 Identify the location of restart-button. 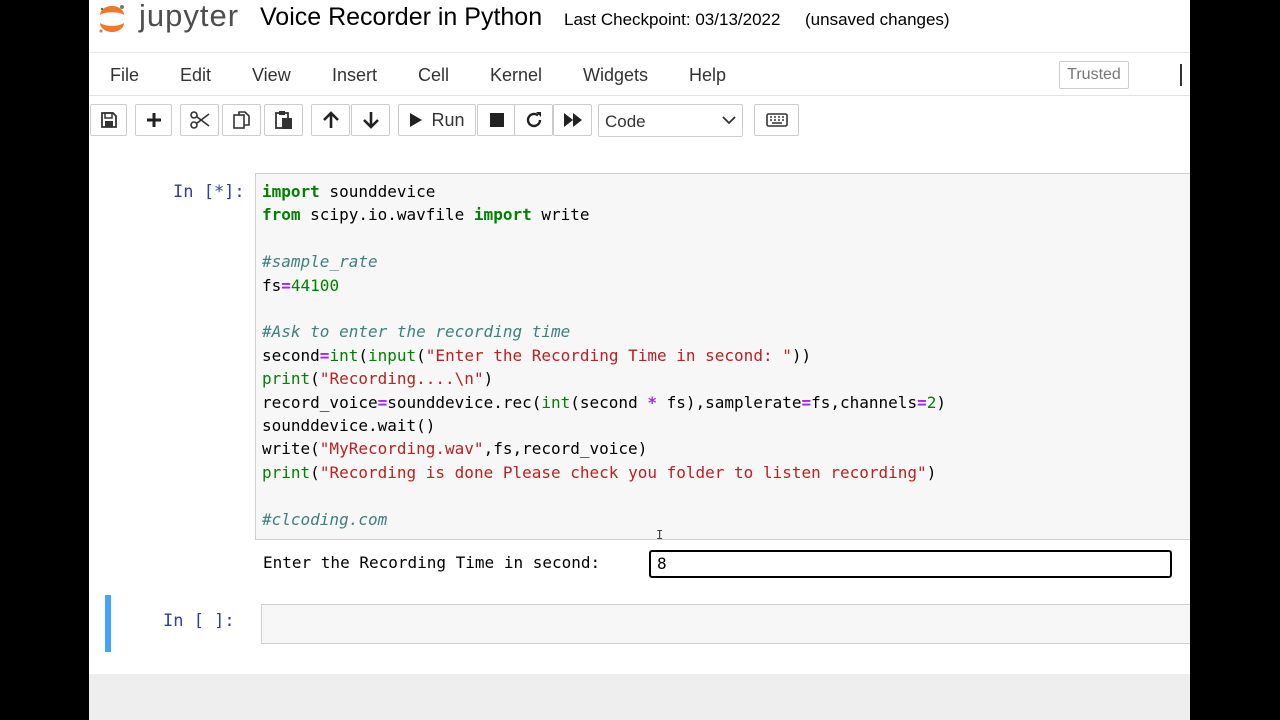
(533, 120).